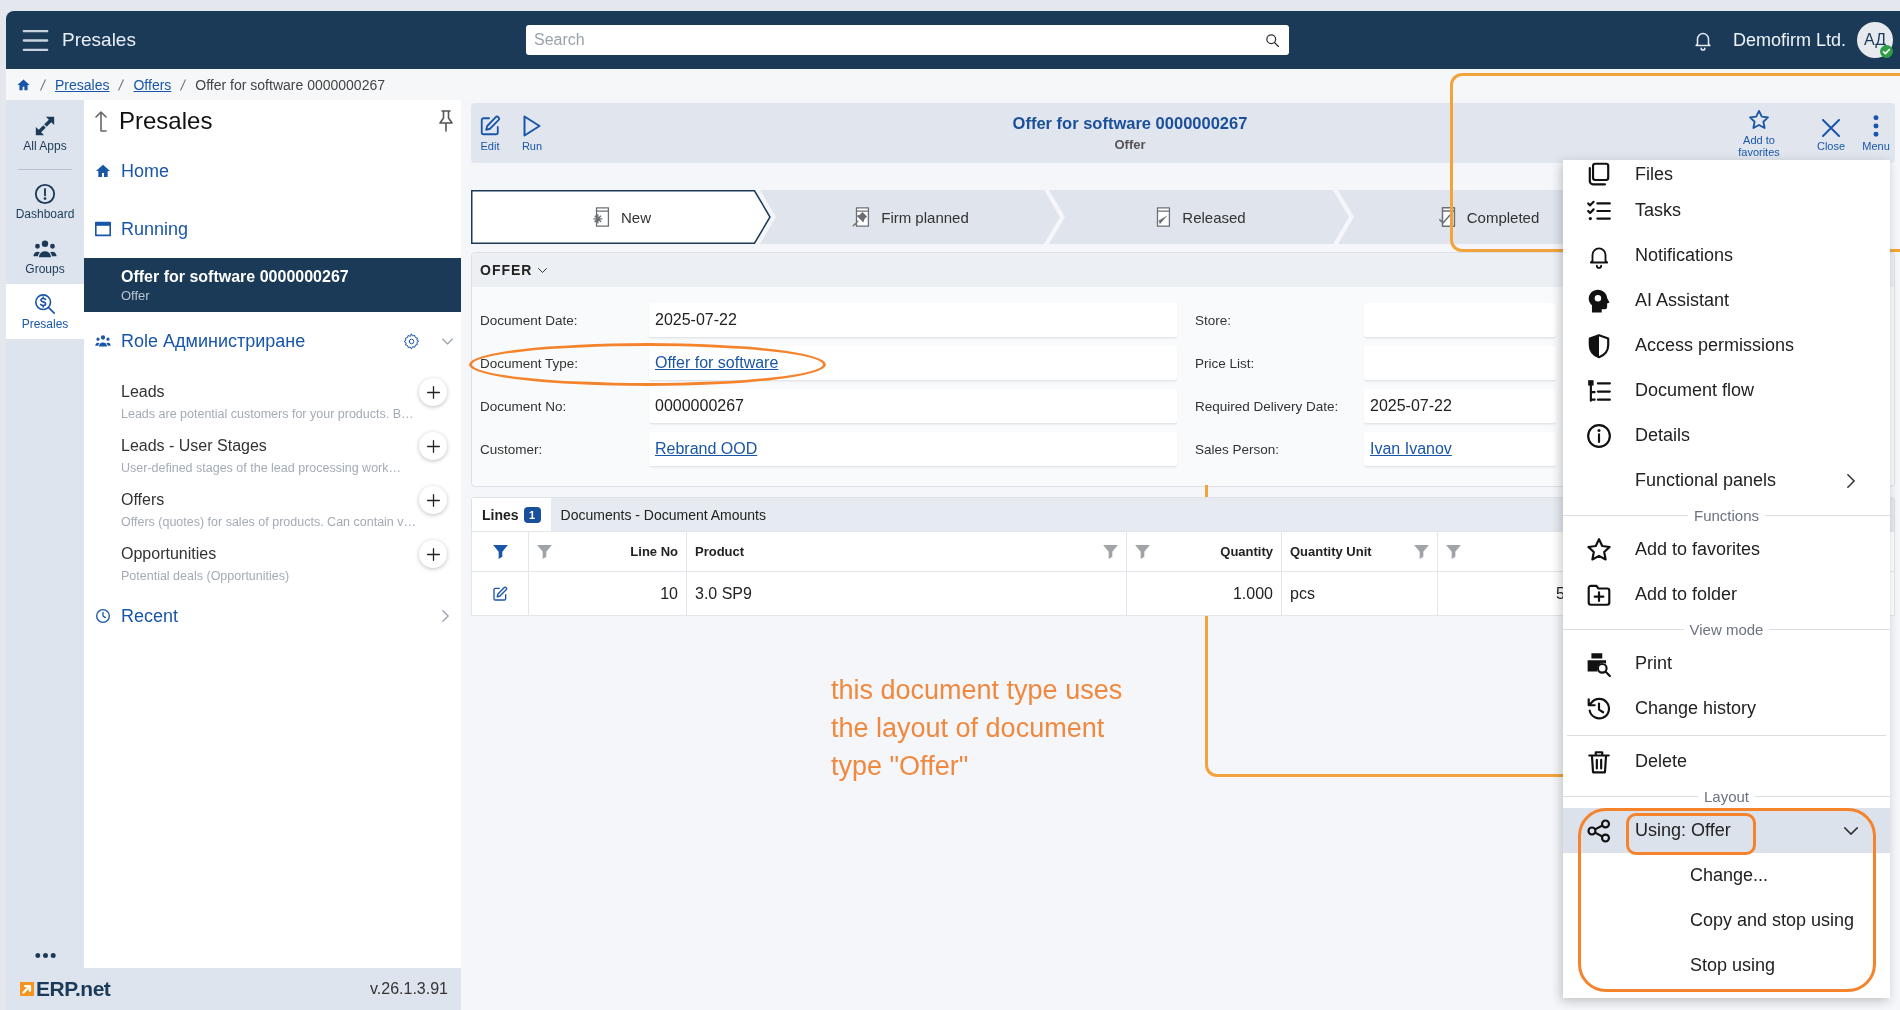  I want to click on item-description: Potential deals (Opportunities), so click(206, 576).